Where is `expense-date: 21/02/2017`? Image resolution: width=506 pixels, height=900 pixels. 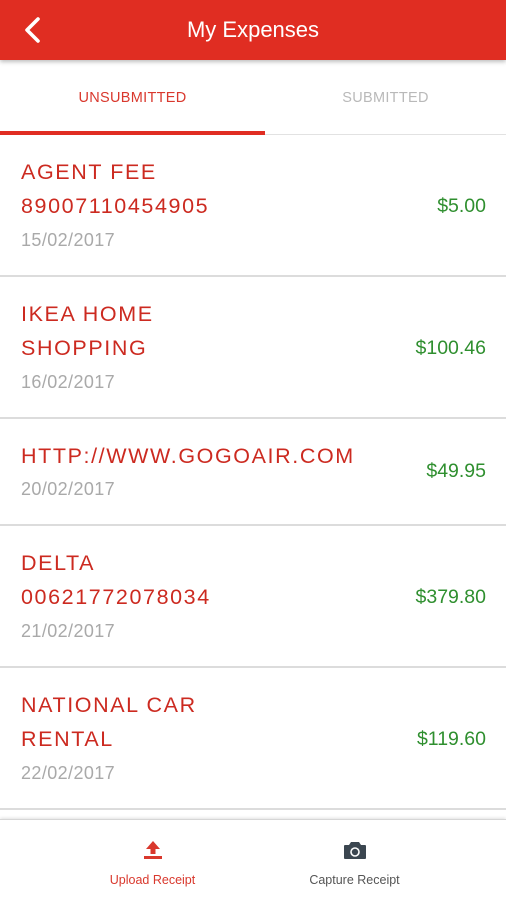 expense-date: 21/02/2017 is located at coordinates (68, 631).